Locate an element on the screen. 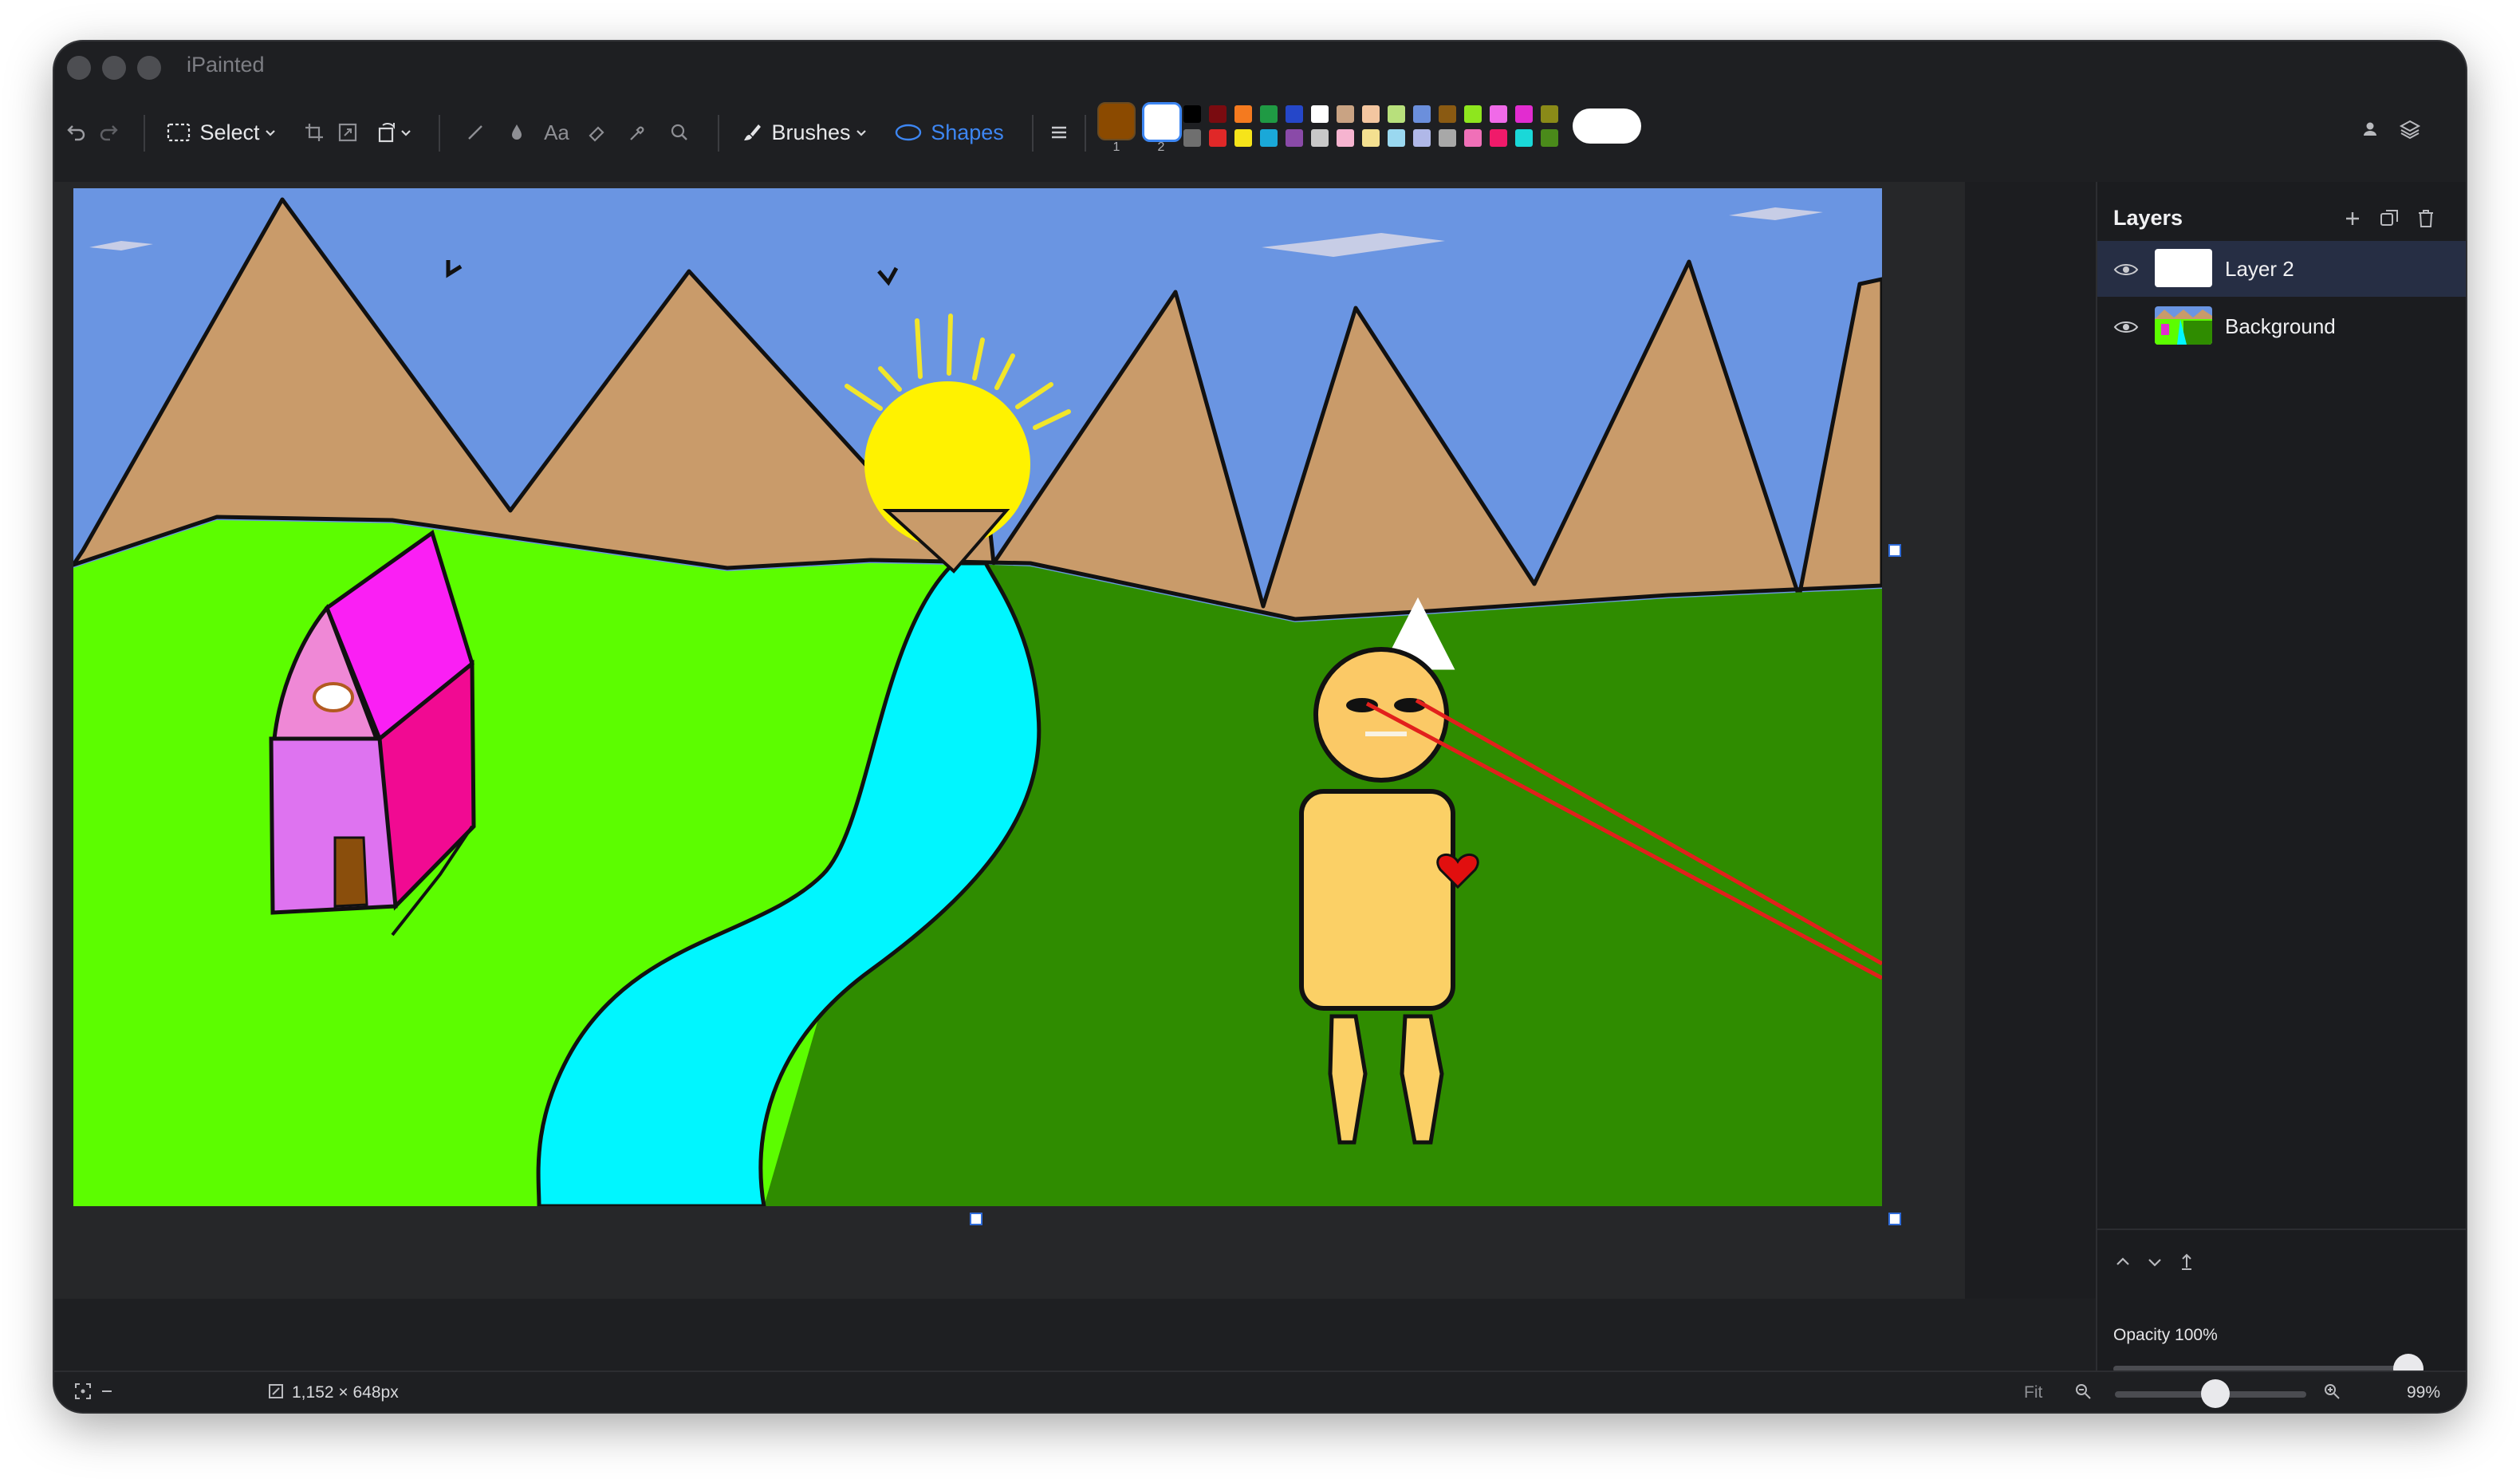 The height and width of the screenshot is (1479, 2520). redo-icon is located at coordinates (109, 133).